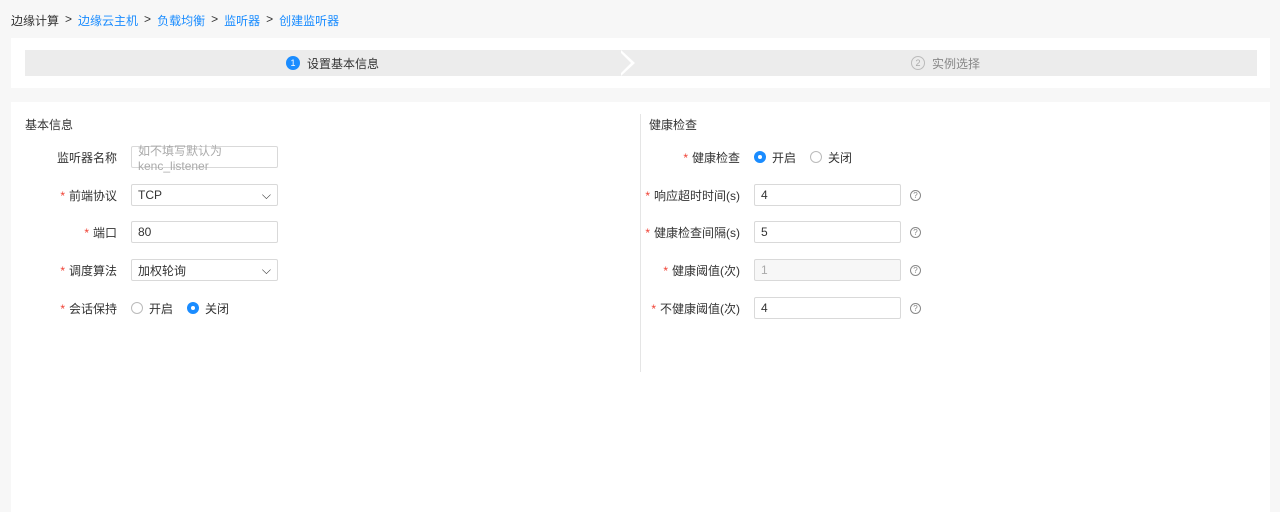  I want to click on unhealthy-threshold-input: 4, so click(827, 308).